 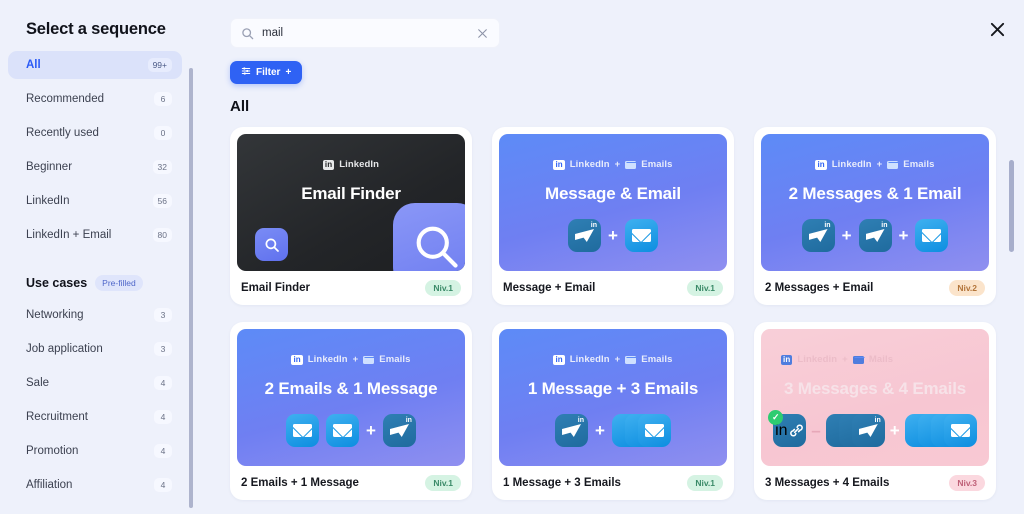 I want to click on content-scrollbar, so click(x=1011, y=225).